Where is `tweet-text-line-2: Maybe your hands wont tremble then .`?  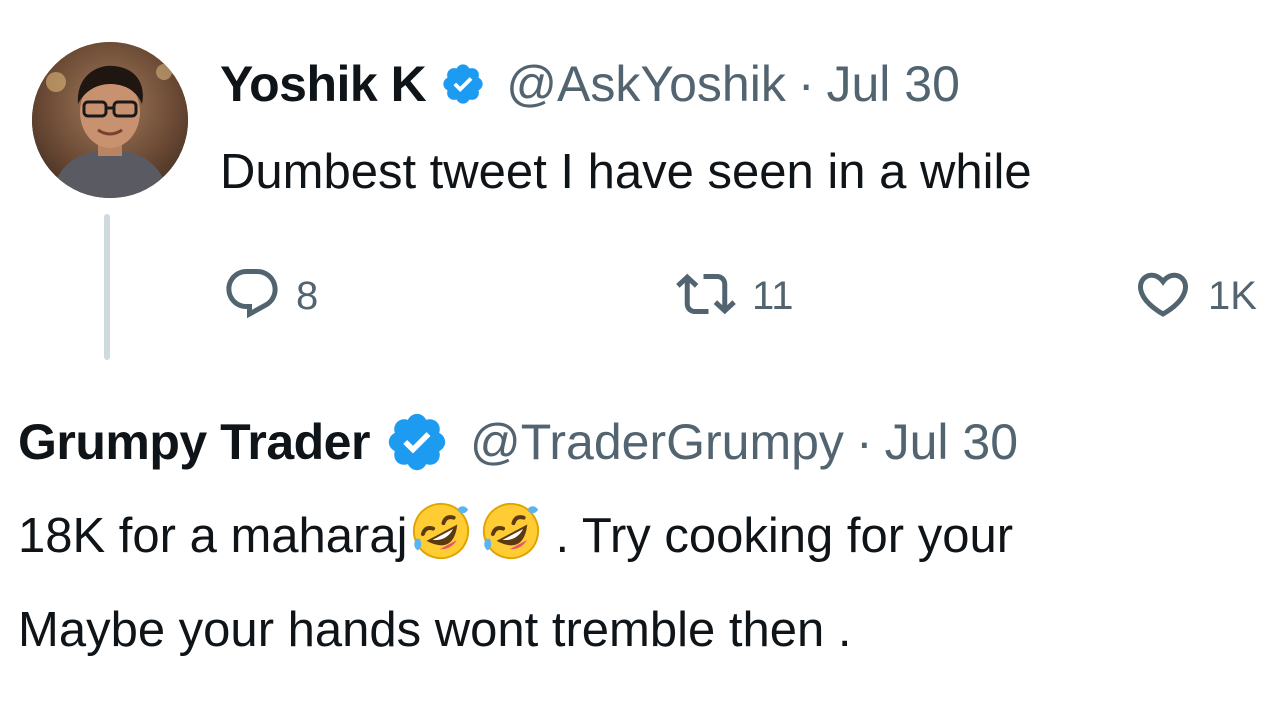 tweet-text-line-2: Maybe your hands wont tremble then . is located at coordinates (435, 630).